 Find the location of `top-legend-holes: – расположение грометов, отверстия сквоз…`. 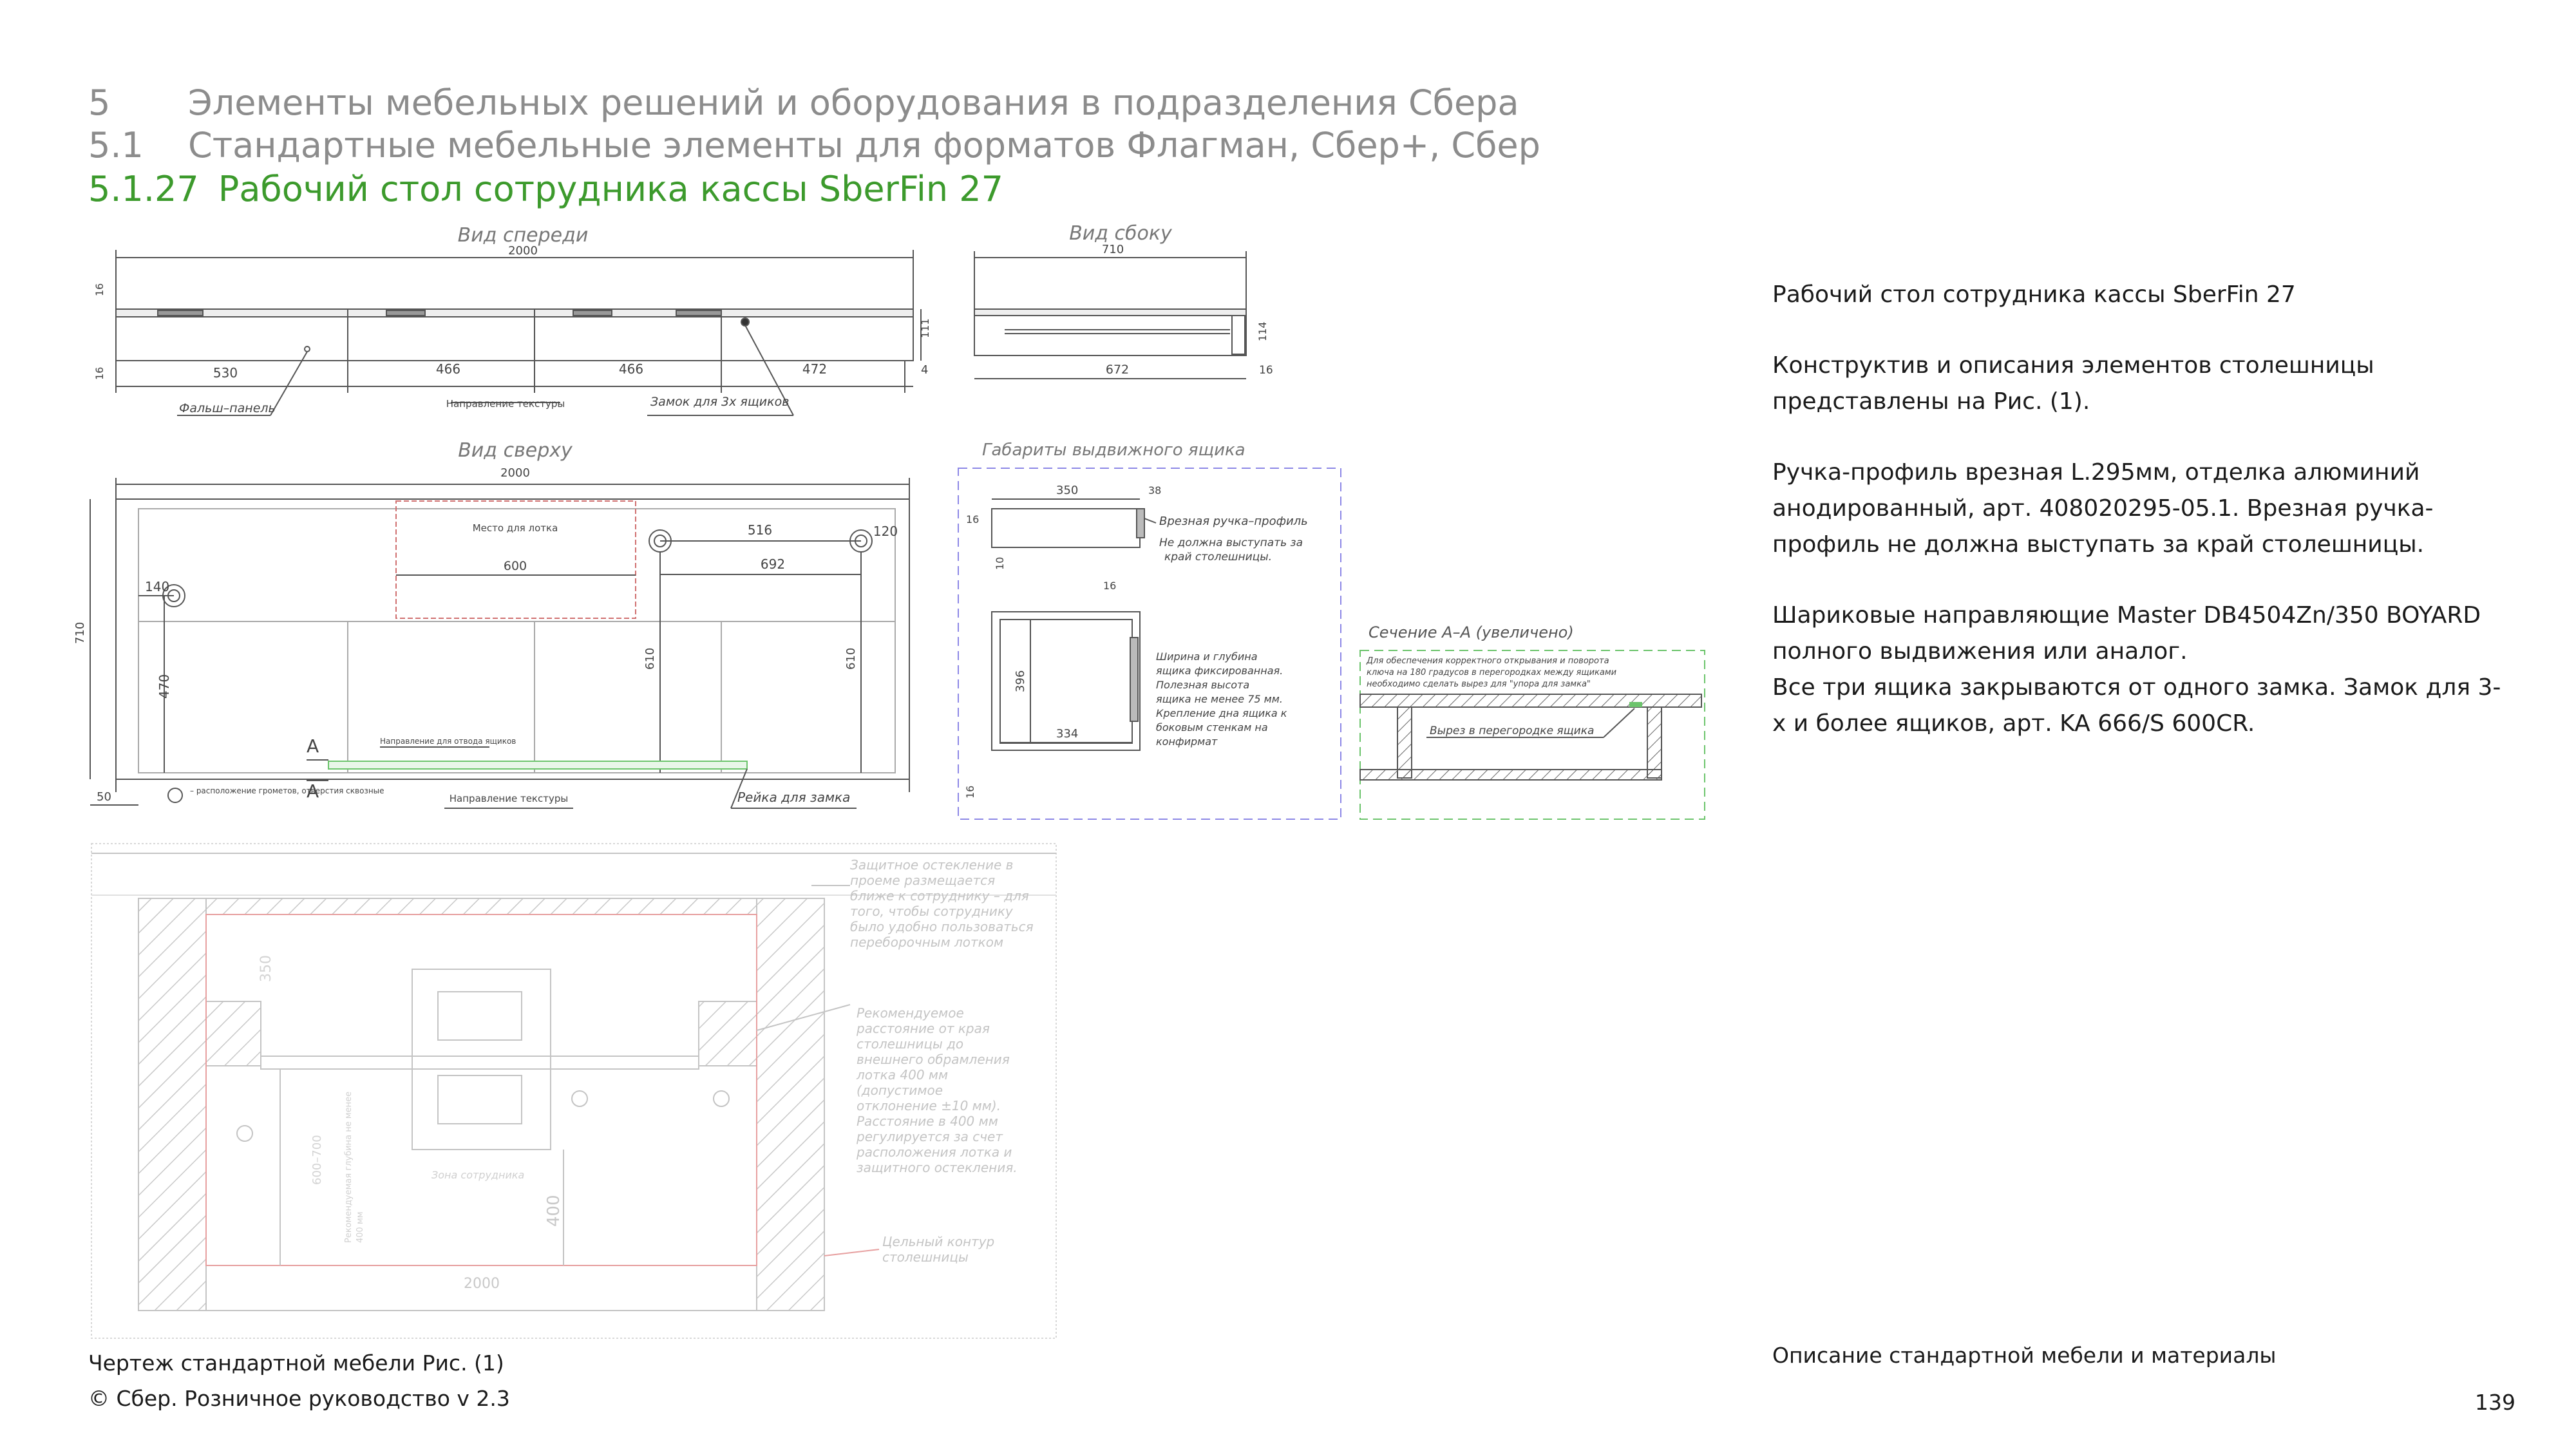

top-legend-holes: – расположение грометов, отверстия сквоз… is located at coordinates (287, 790).